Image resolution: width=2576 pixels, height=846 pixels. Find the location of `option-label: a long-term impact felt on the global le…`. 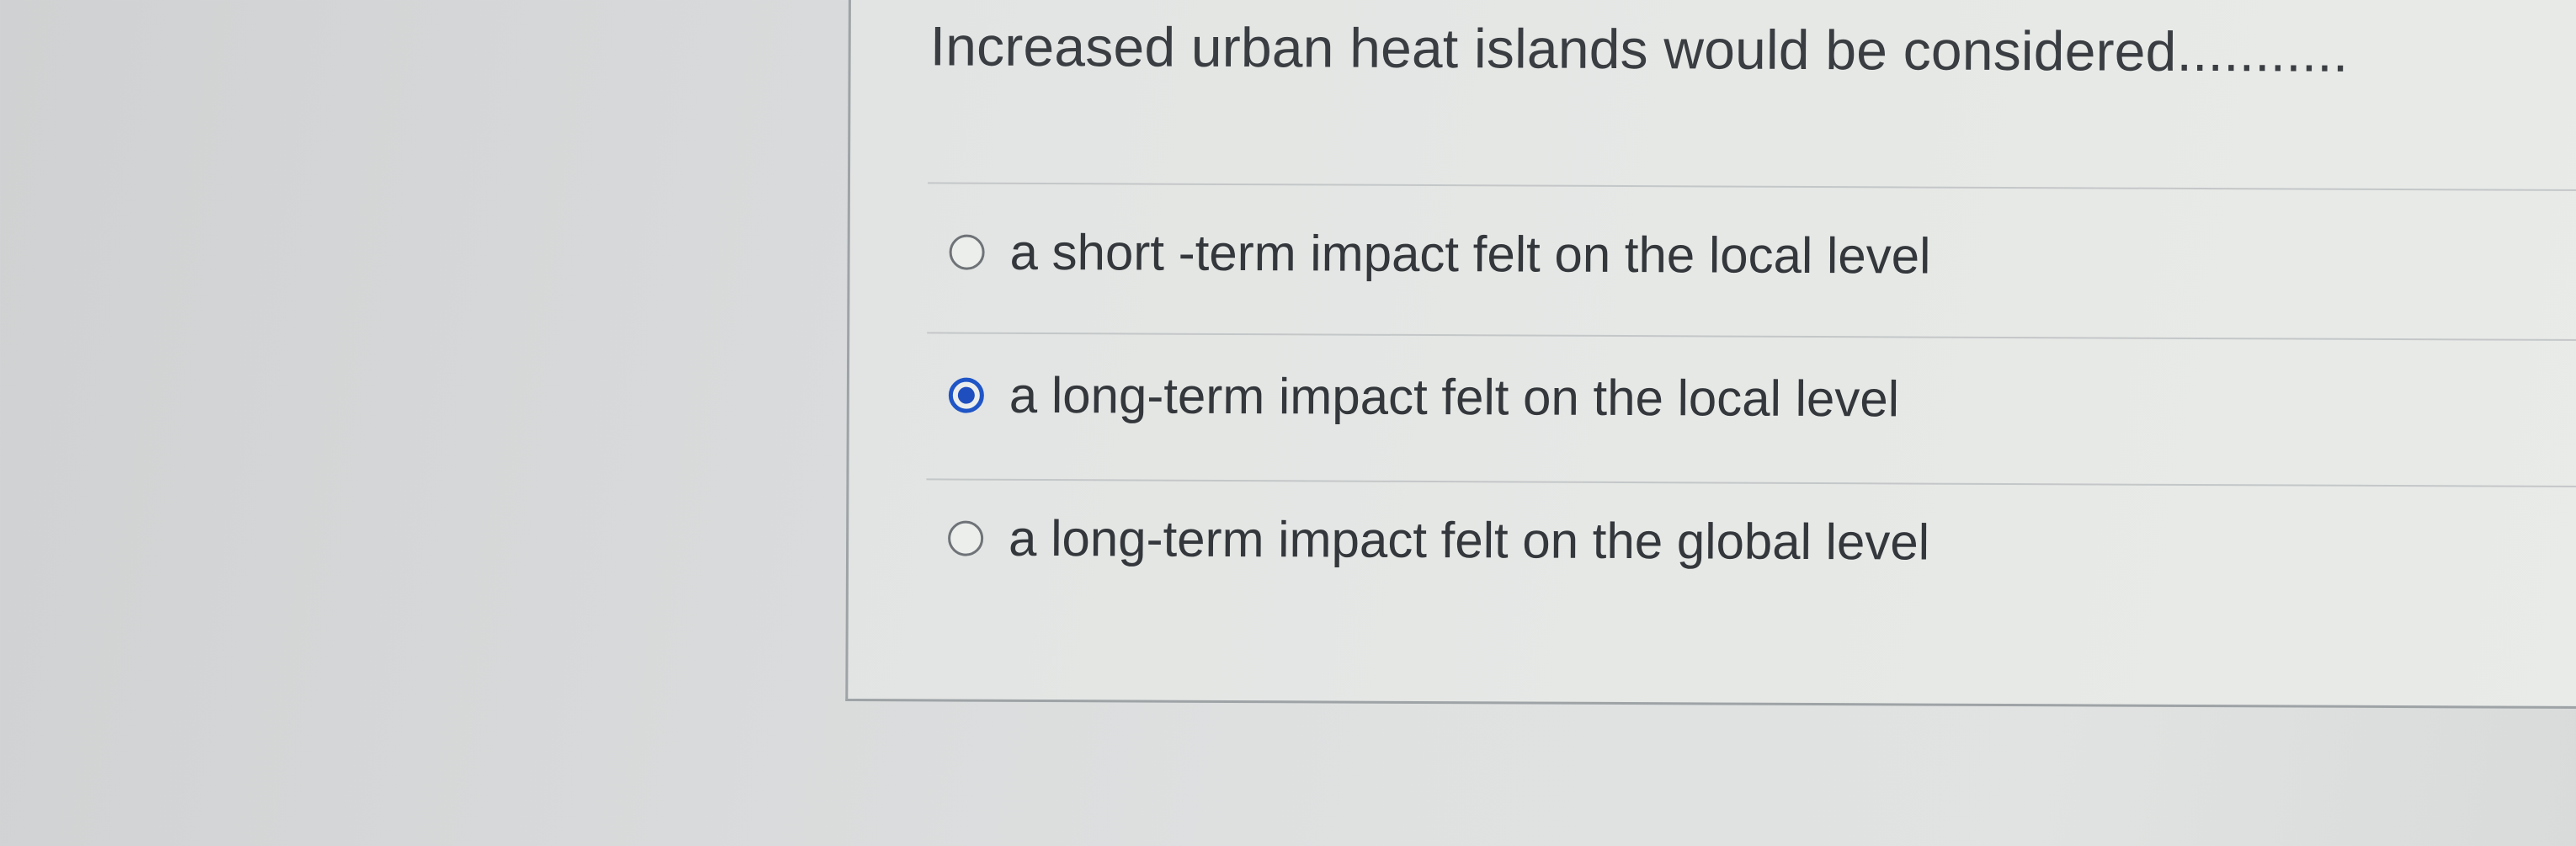

option-label: a long-term impact felt on the global le… is located at coordinates (1469, 540).